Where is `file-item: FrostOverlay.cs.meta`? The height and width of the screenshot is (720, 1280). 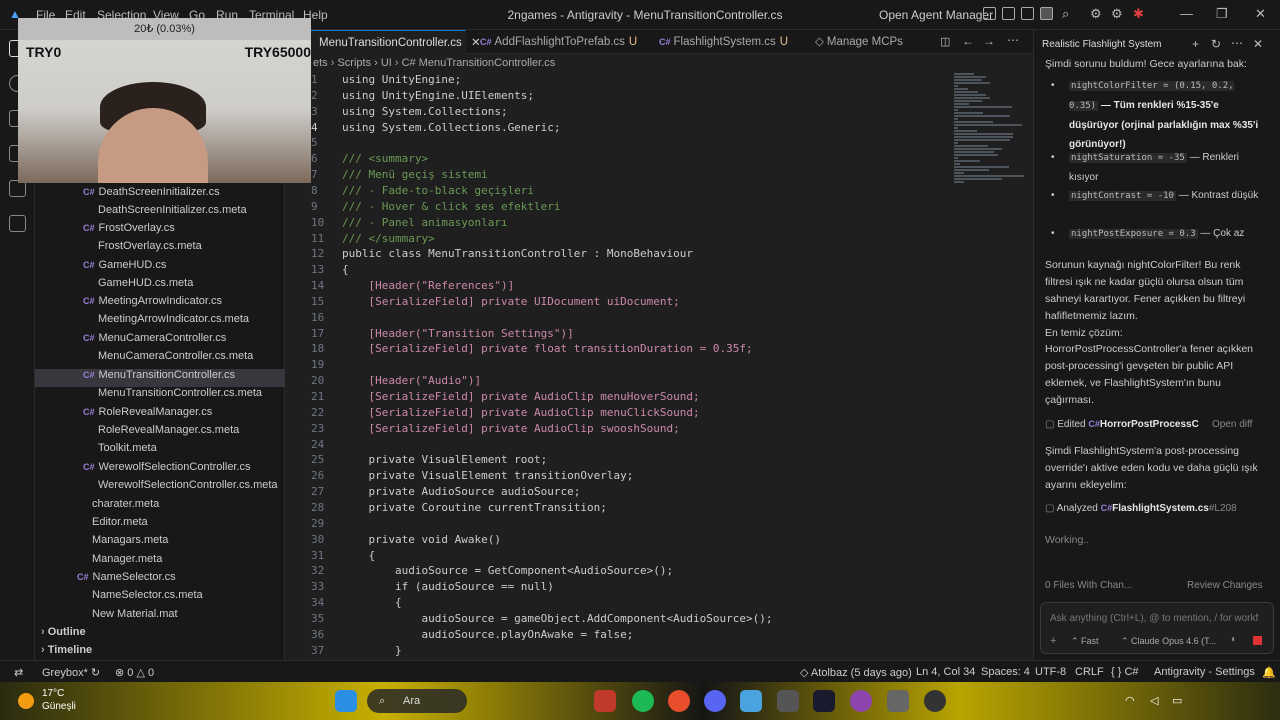
file-item: FrostOverlay.cs.meta is located at coordinates (160, 249).